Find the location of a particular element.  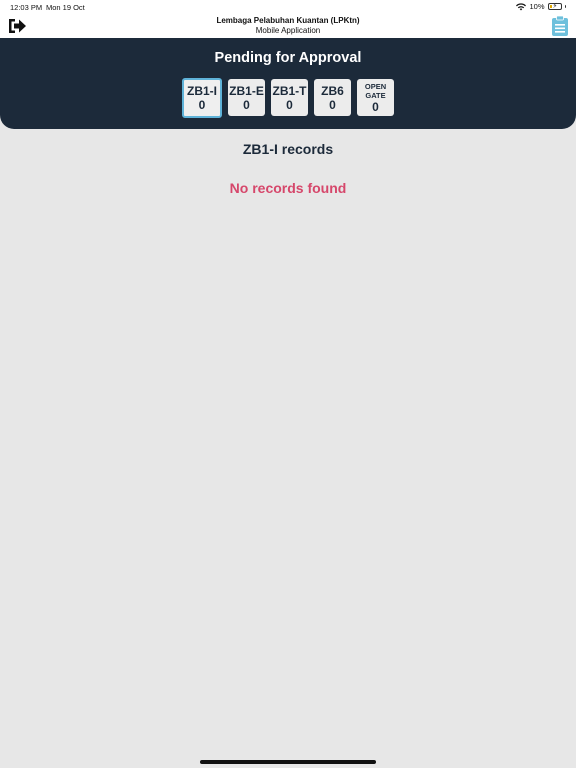

tab-zb1-t: ZB1-T 0 is located at coordinates (289, 97).